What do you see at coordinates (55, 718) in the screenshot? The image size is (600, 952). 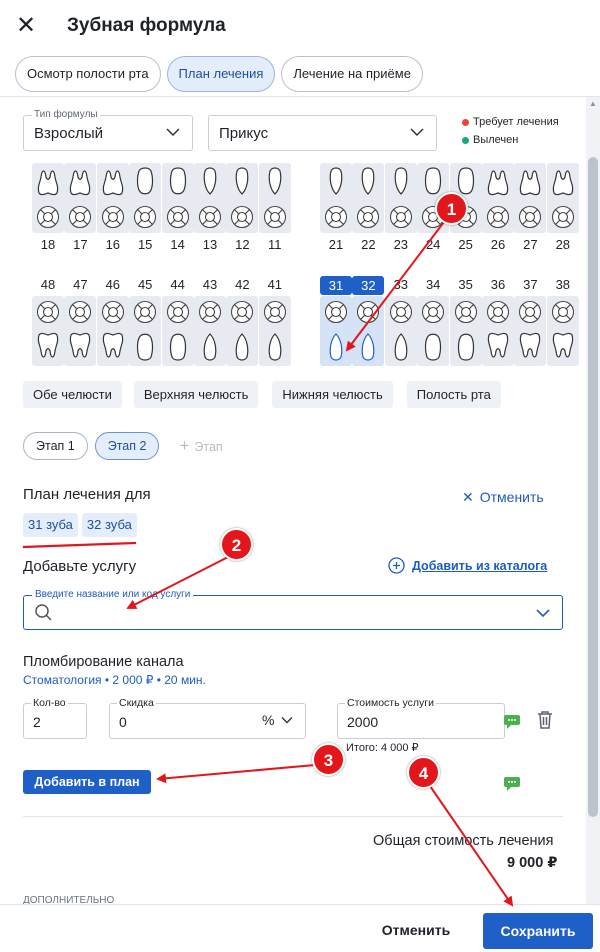 I see `quantity-input: Кол-во 2` at bounding box center [55, 718].